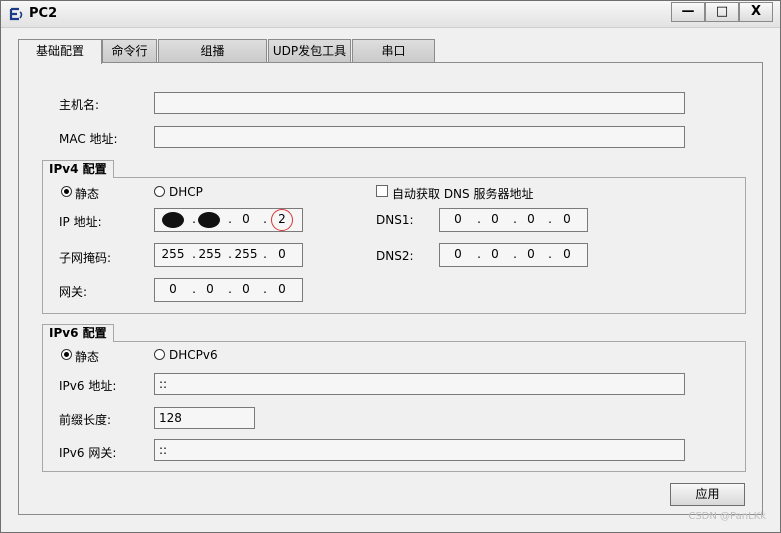 Image resolution: width=781 pixels, height=533 pixels. What do you see at coordinates (212, 51) in the screenshot?
I see `tab-multicast: 组播` at bounding box center [212, 51].